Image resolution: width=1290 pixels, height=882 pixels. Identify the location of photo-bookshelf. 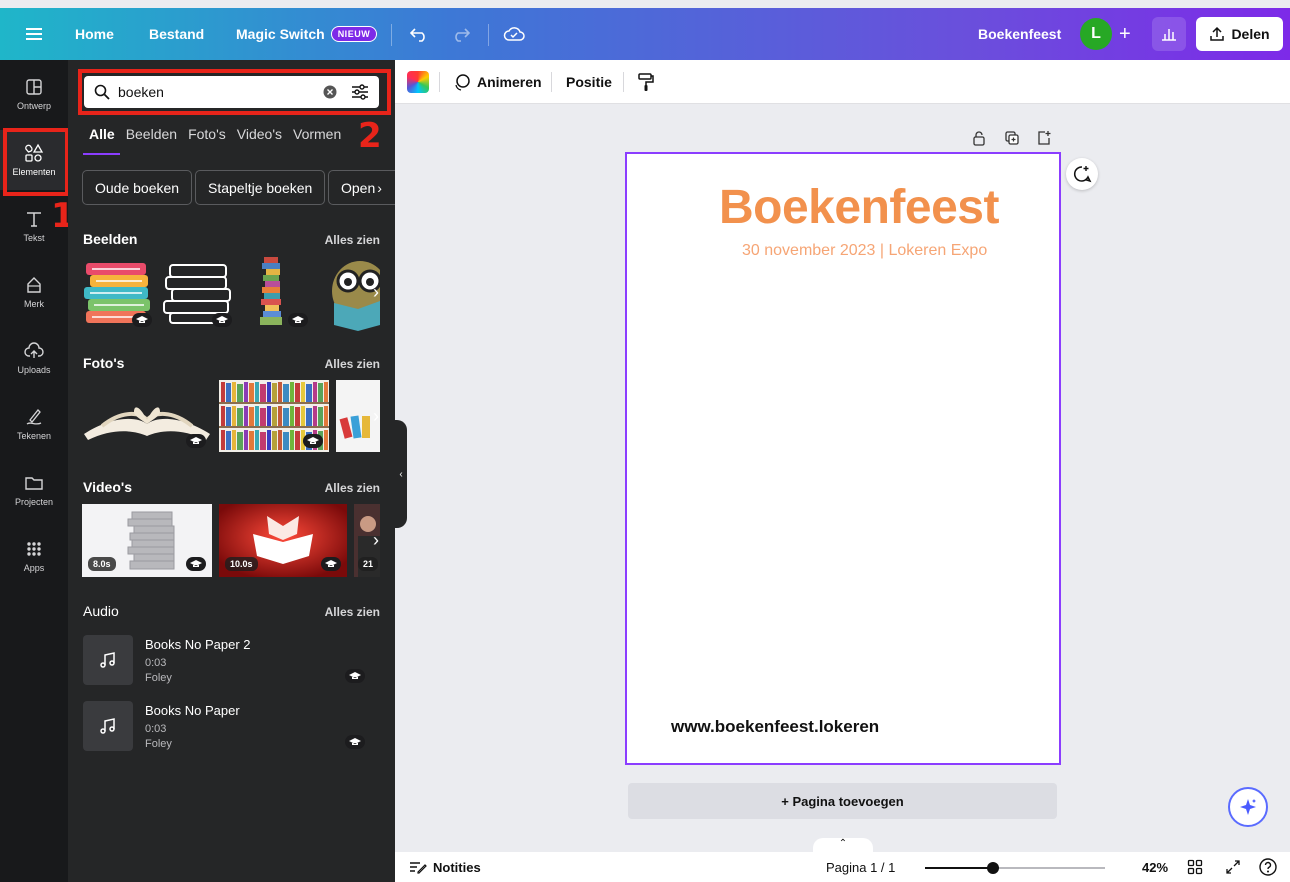
(274, 416).